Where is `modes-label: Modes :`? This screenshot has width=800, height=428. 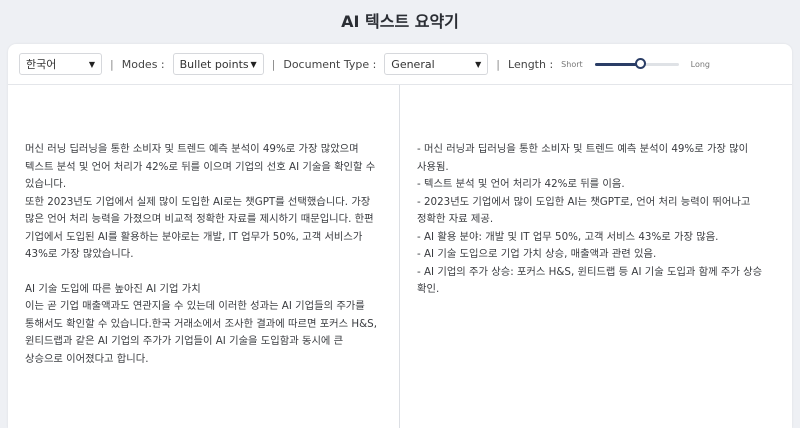 modes-label: Modes : is located at coordinates (143, 64).